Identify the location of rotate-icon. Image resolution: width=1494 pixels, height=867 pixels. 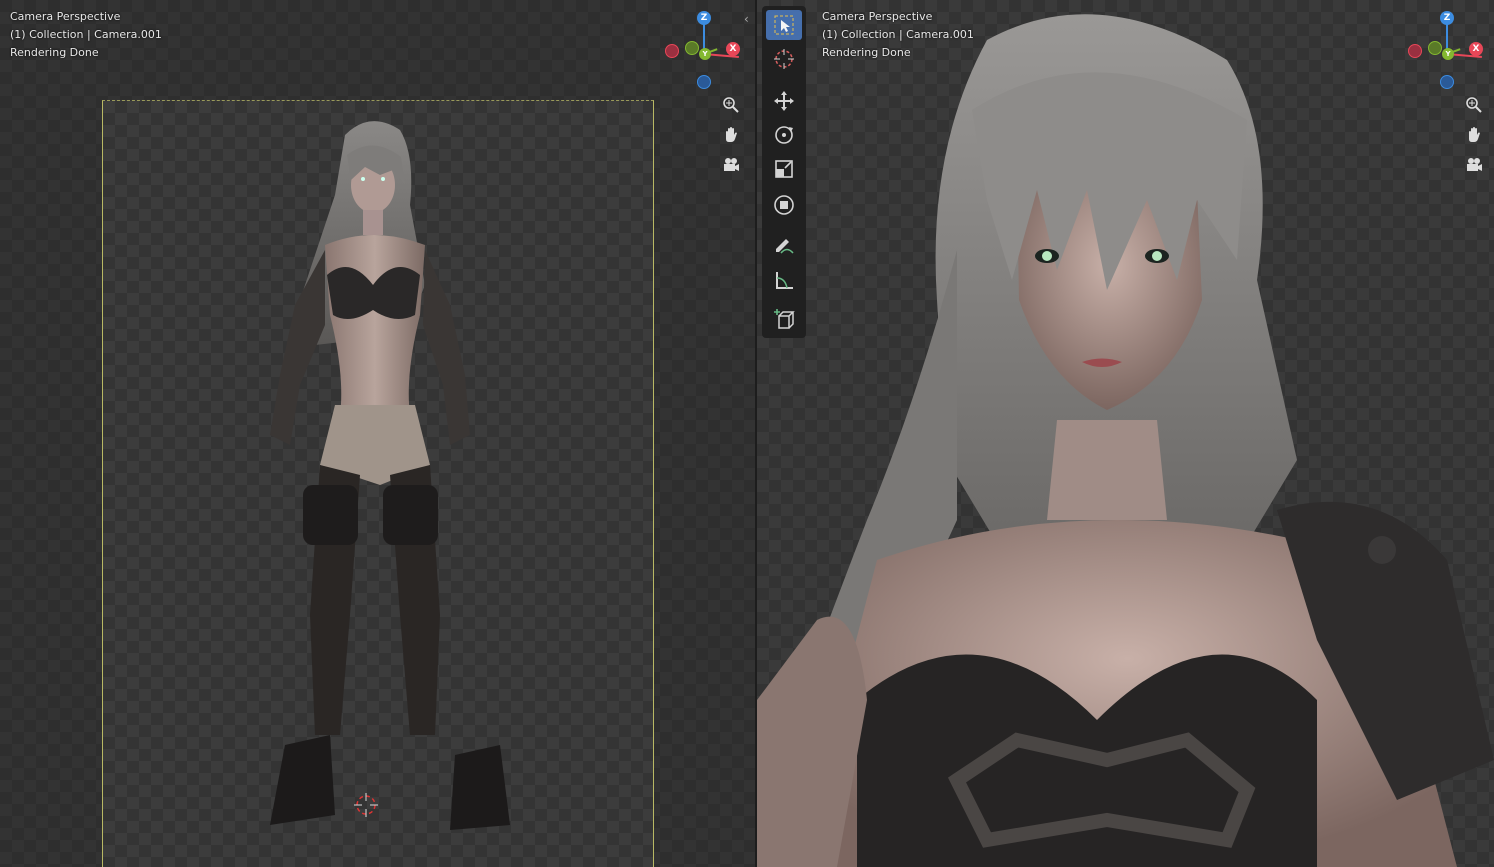
(784, 135).